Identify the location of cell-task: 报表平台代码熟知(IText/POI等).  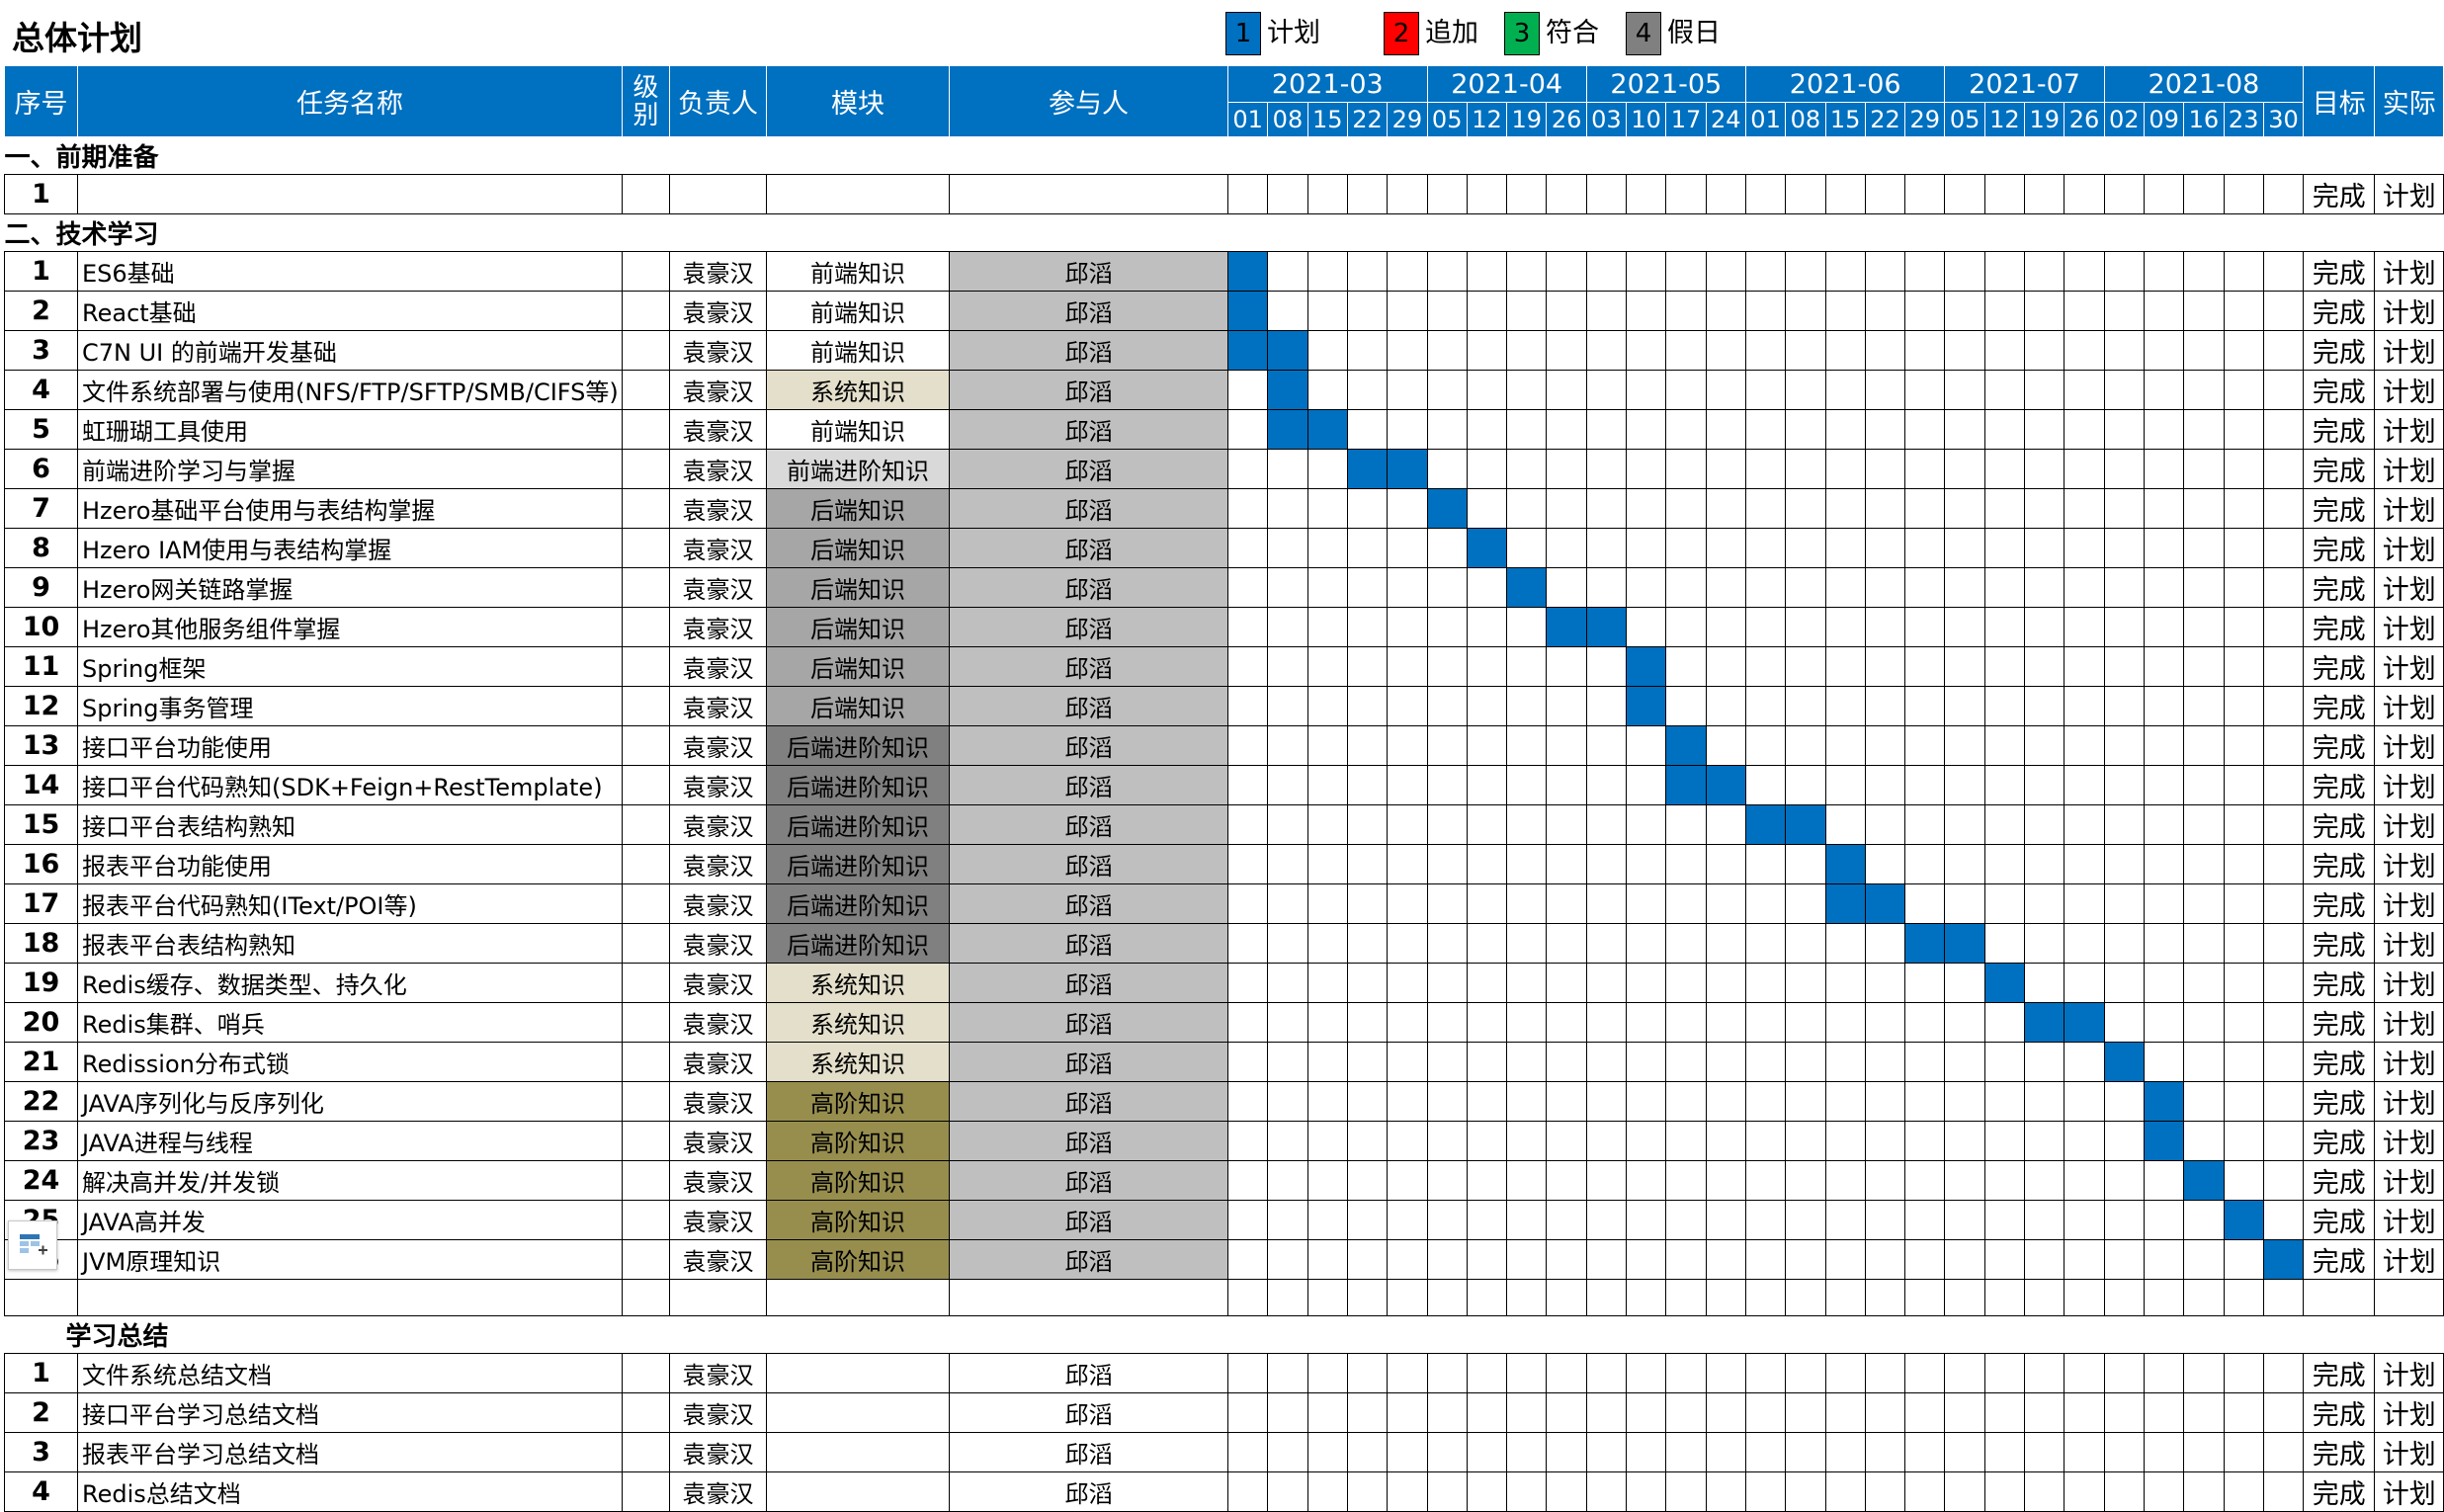
(350, 903).